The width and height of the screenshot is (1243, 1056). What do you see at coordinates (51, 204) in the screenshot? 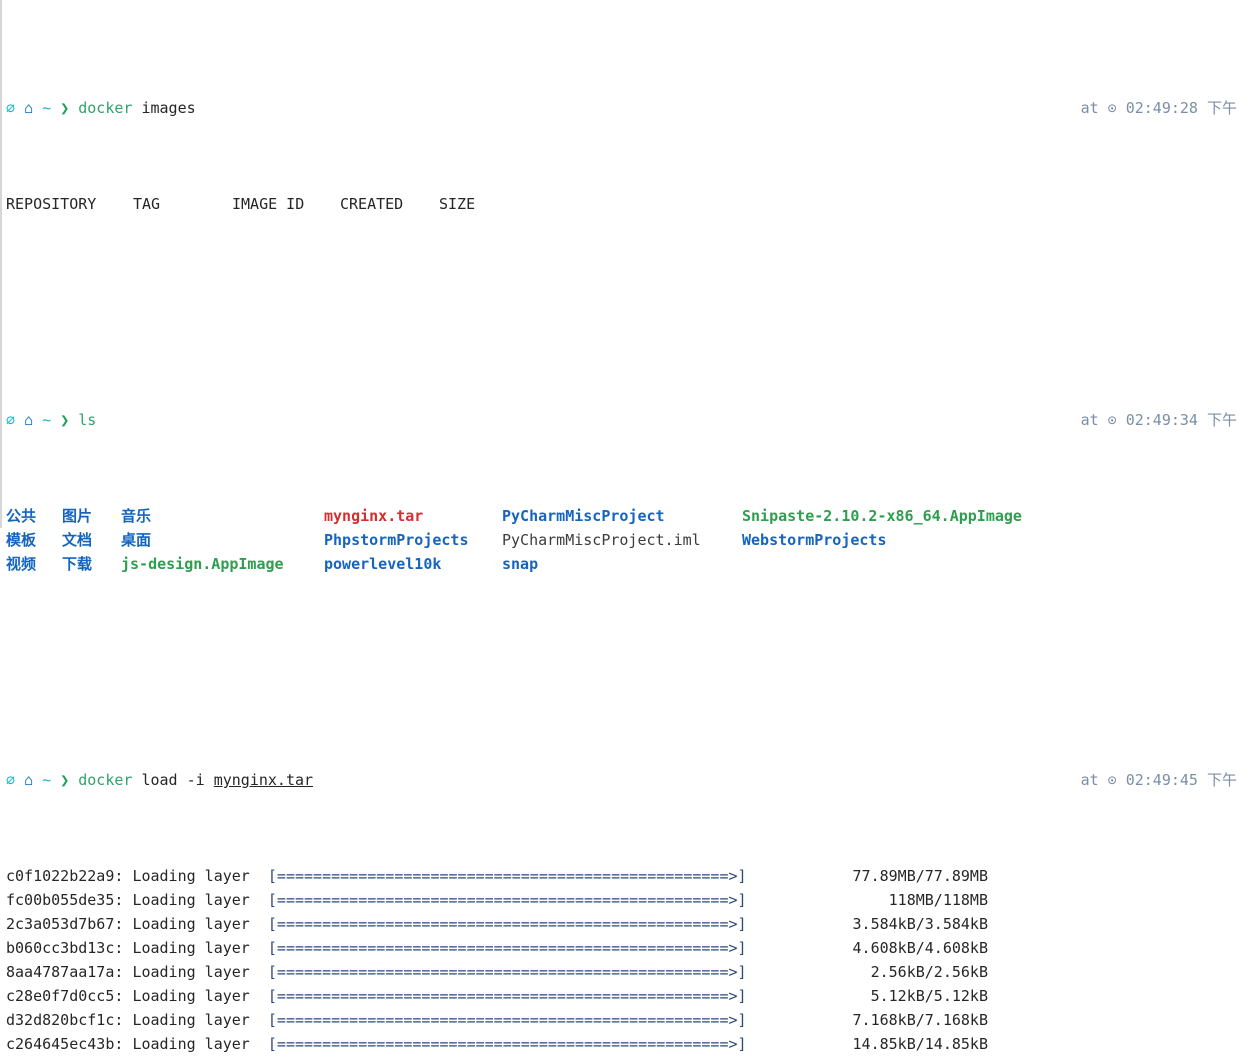
I see `header-repository: REPOSITORY` at bounding box center [51, 204].